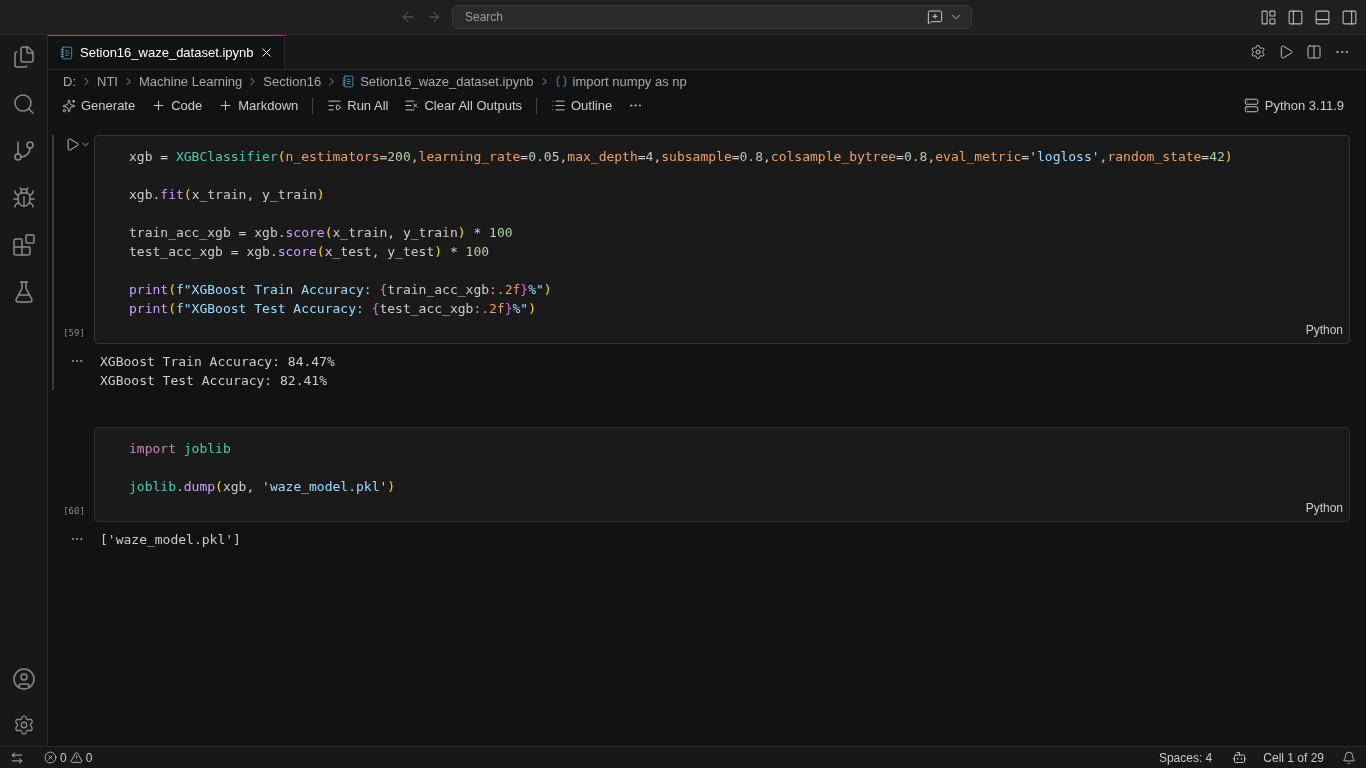  Describe the element at coordinates (1268, 17) in the screenshot. I see `layout-icon` at that location.